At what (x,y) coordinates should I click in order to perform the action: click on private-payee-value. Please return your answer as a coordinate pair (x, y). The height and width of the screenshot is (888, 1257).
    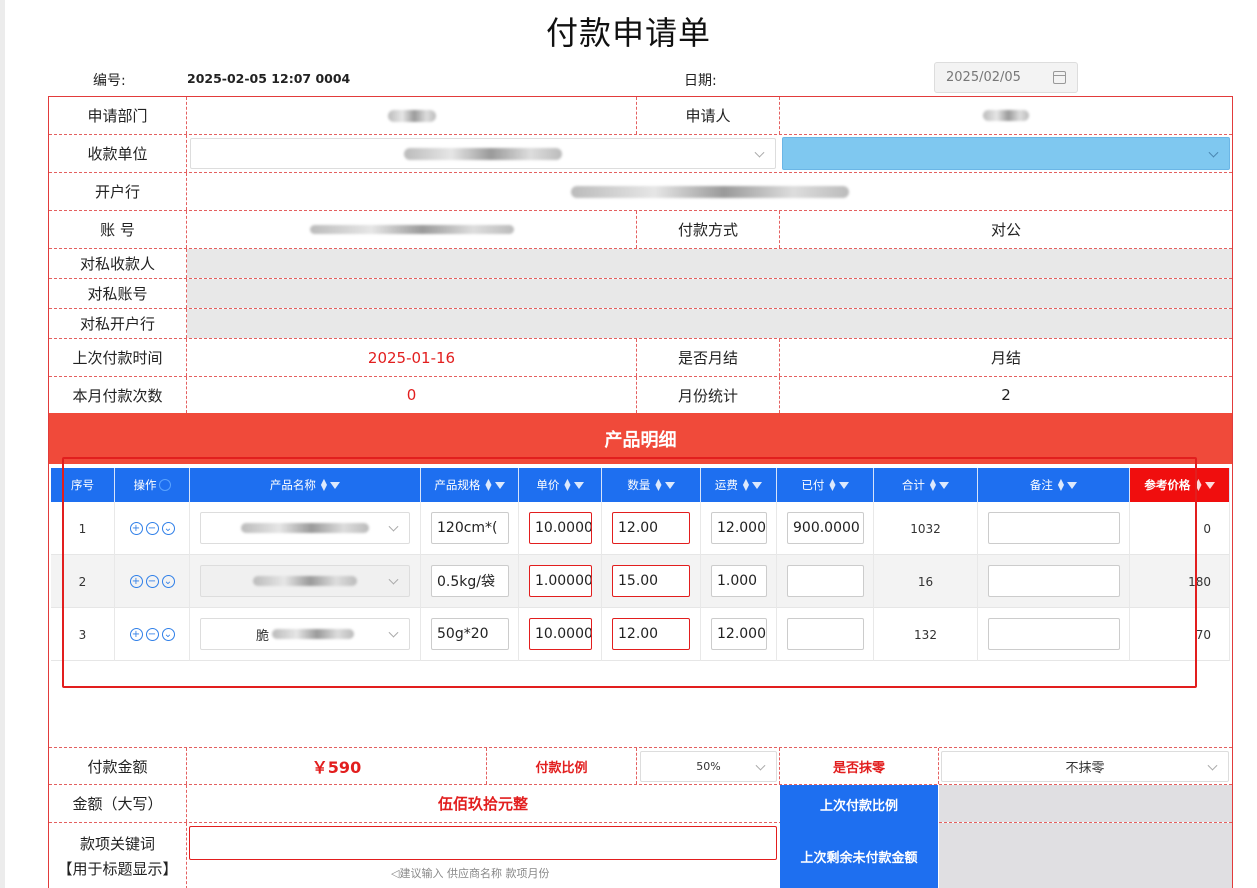
    Looking at the image, I should click on (709, 263).